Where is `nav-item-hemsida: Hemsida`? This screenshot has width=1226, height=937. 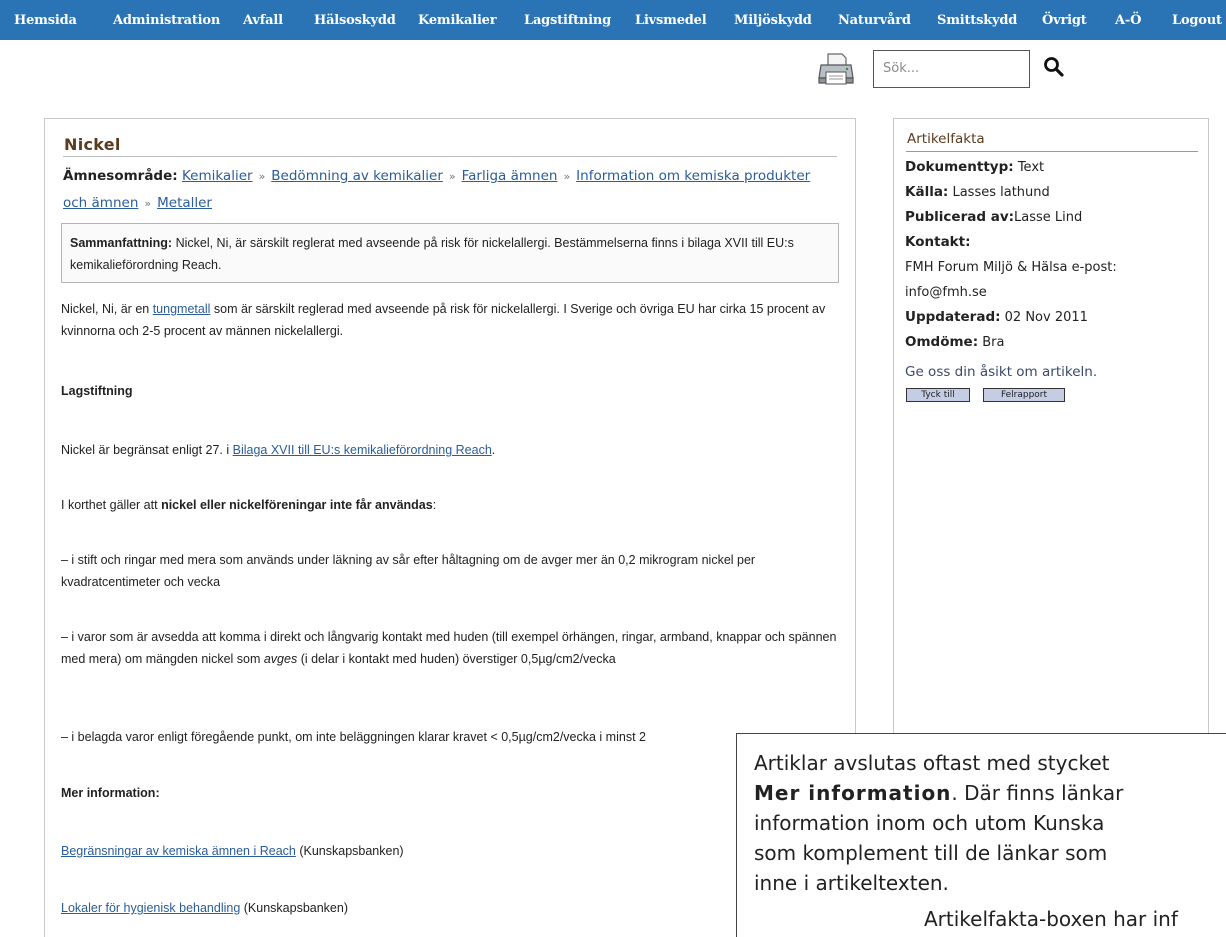
nav-item-hemsida: Hemsida is located at coordinates (45, 20).